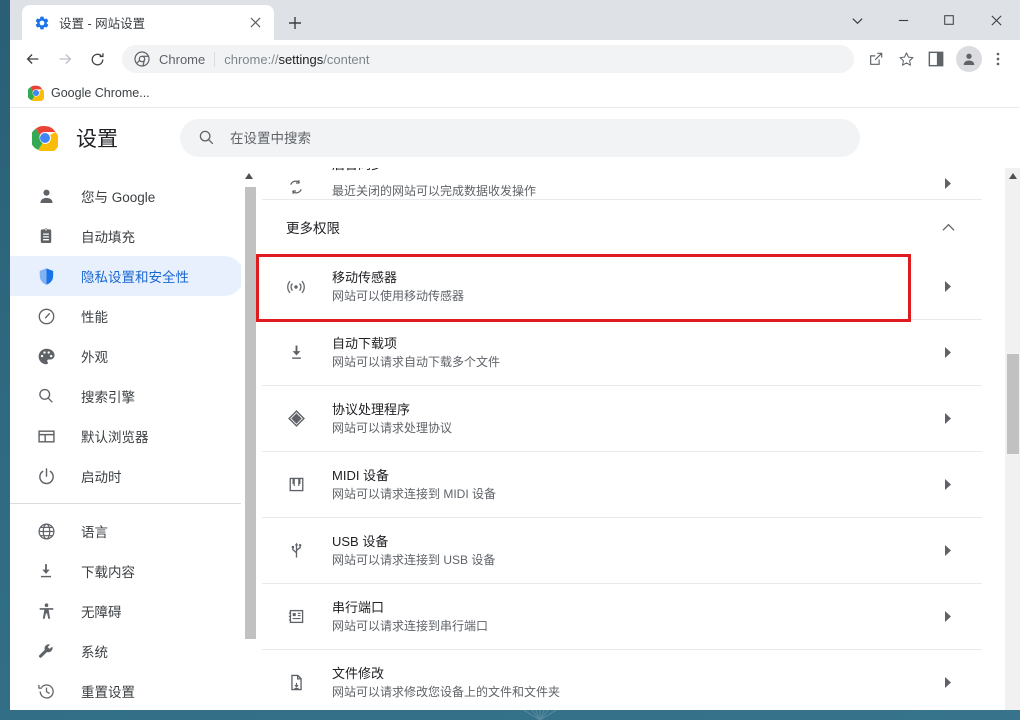 The height and width of the screenshot is (720, 1020). Describe the element at coordinates (876, 59) in the screenshot. I see `share-icon` at that location.